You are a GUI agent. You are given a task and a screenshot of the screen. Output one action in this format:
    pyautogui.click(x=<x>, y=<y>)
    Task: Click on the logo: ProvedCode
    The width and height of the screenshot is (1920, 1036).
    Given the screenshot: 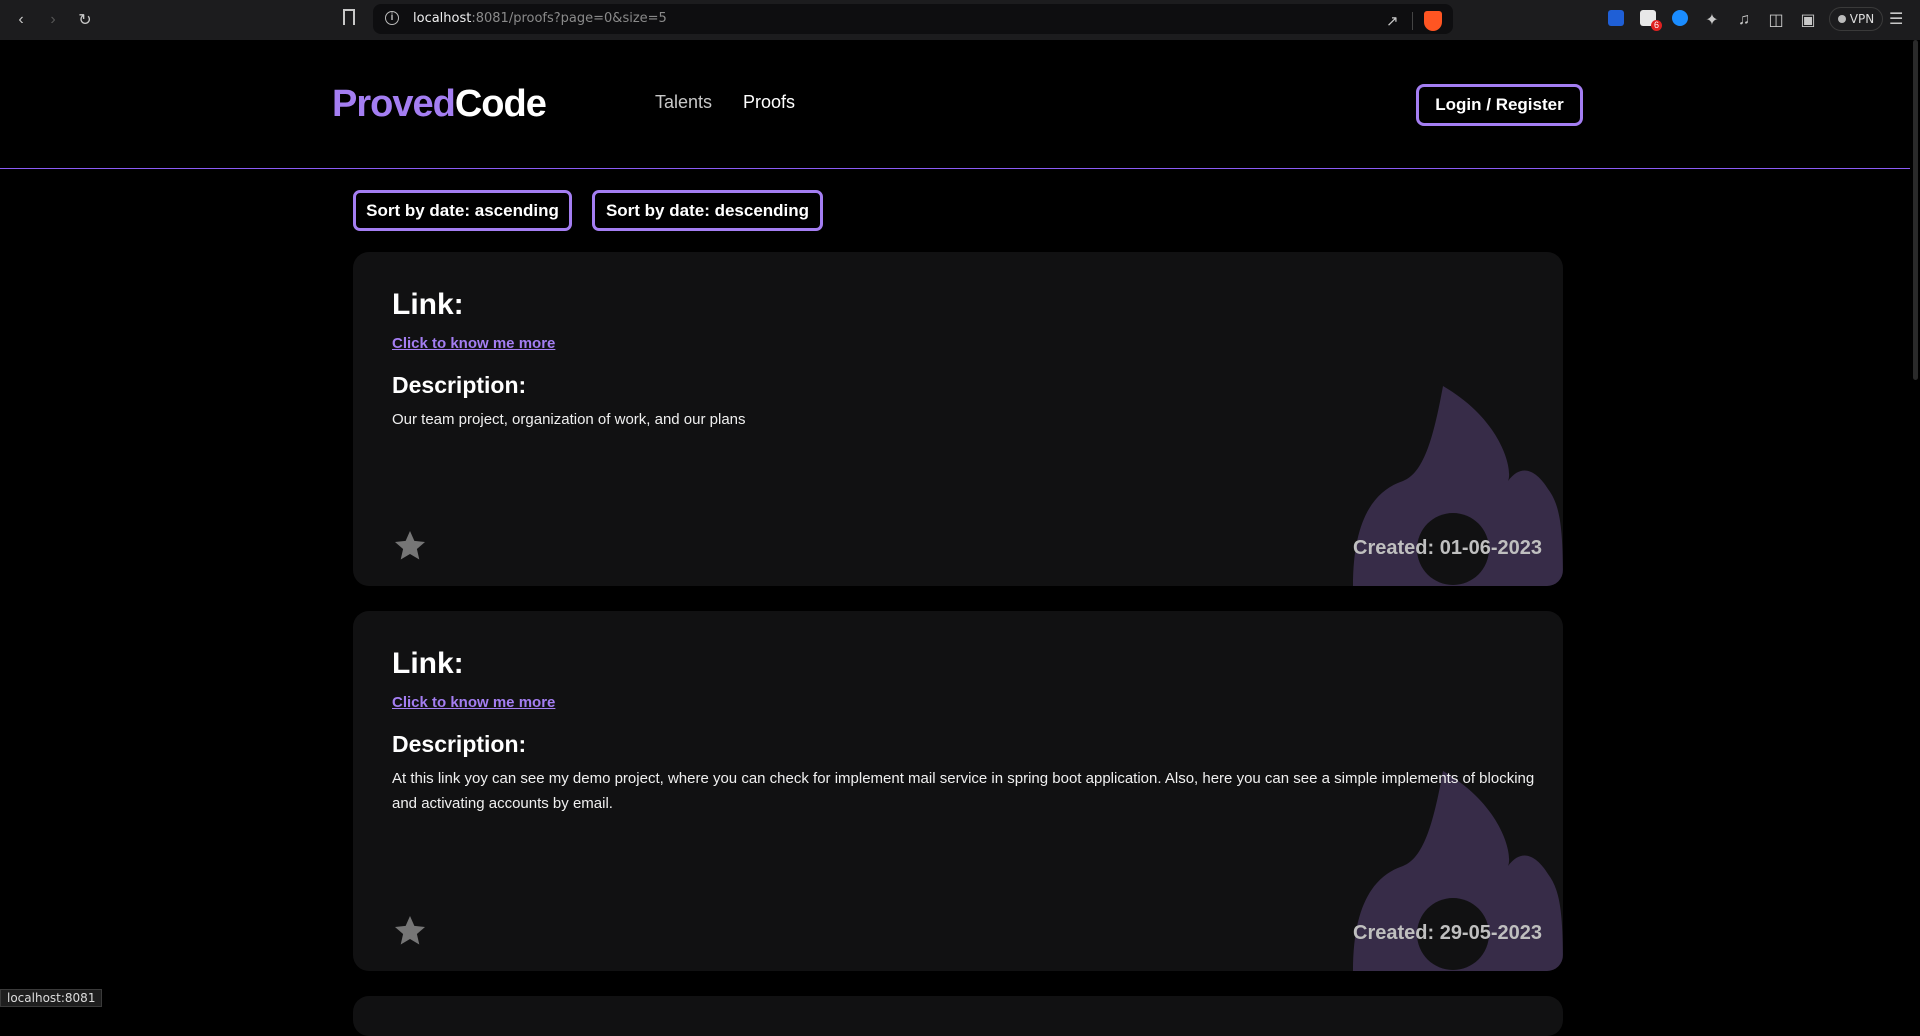 What is the action you would take?
    pyautogui.click(x=439, y=104)
    